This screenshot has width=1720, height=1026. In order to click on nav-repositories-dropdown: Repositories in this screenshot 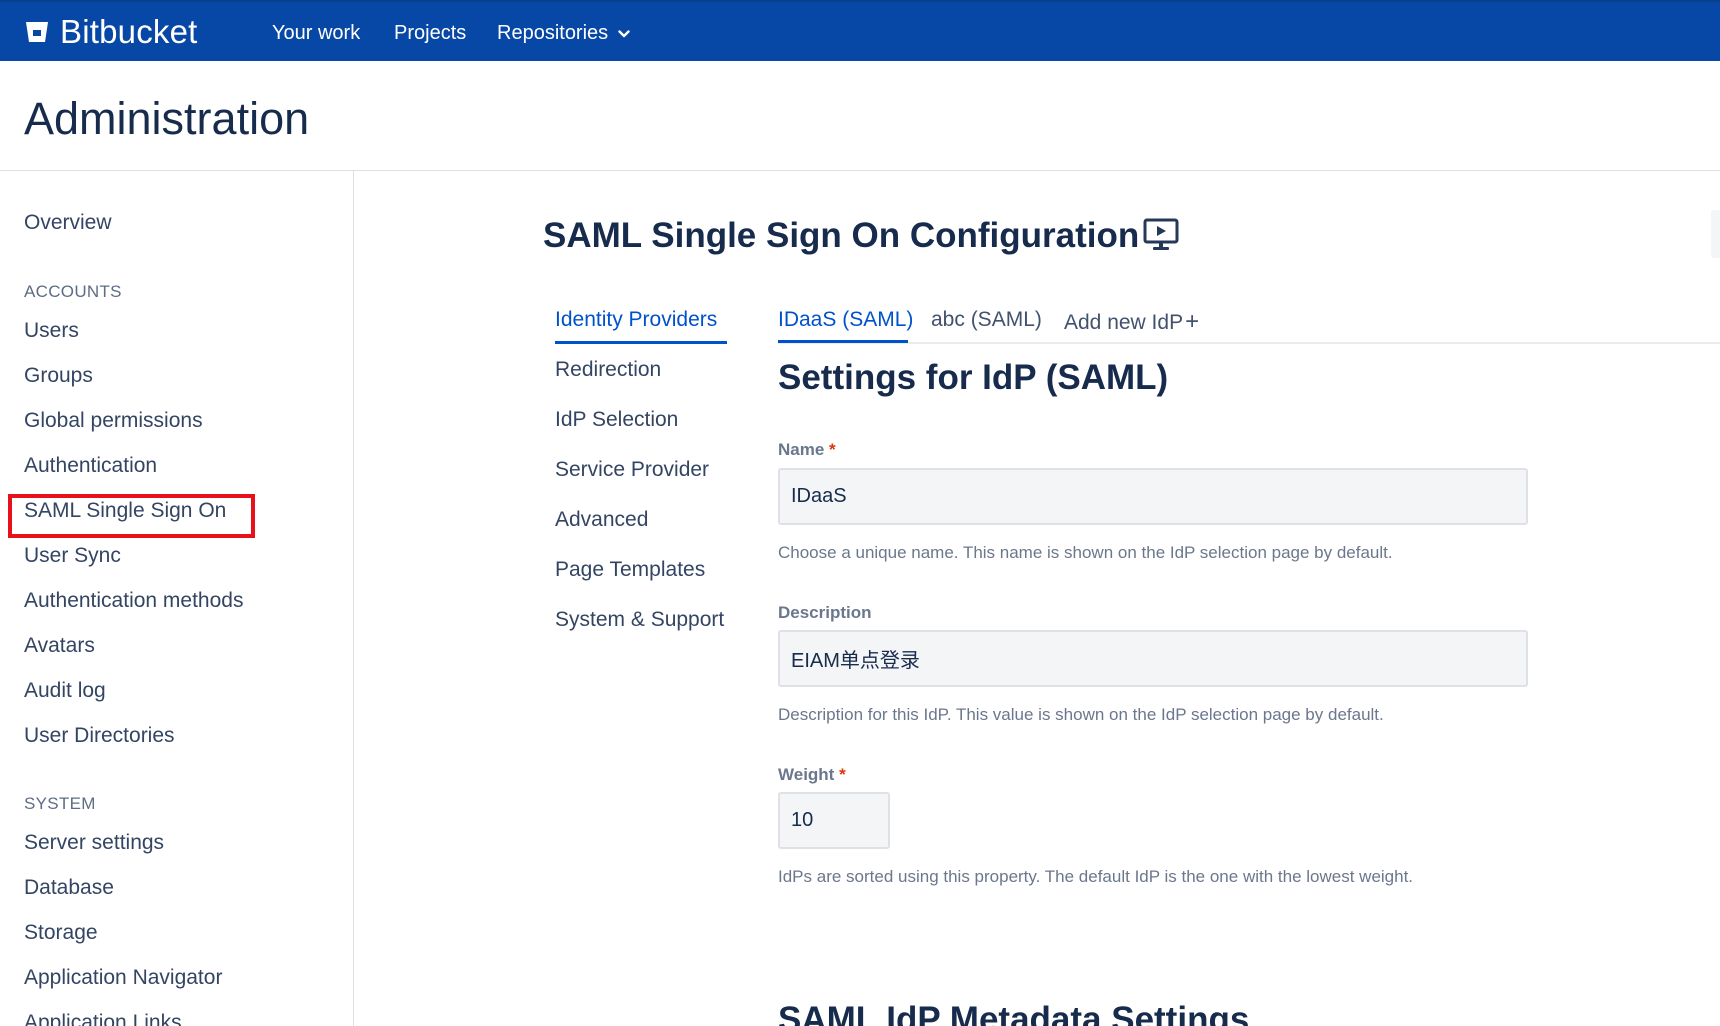, I will do `click(563, 33)`.